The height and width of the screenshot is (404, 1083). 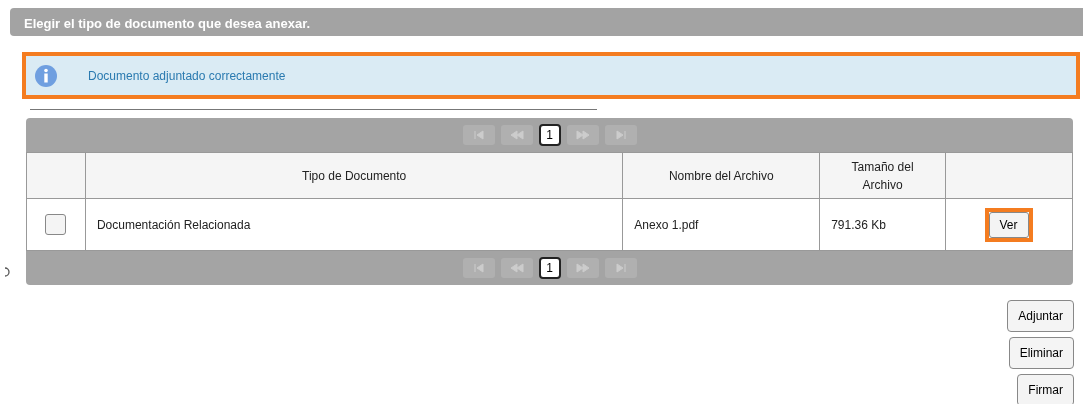 I want to click on action-button: Adjuntar, so click(x=1040, y=316).